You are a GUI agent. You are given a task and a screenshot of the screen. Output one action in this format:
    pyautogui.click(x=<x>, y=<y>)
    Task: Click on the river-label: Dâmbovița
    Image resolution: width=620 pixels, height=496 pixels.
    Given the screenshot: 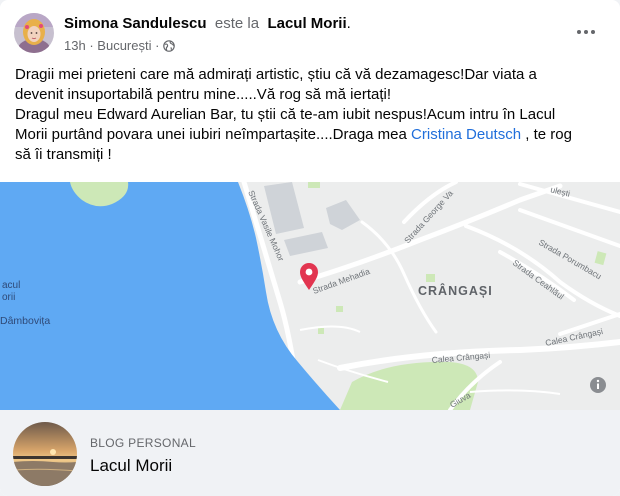 What is the action you would take?
    pyautogui.click(x=25, y=321)
    